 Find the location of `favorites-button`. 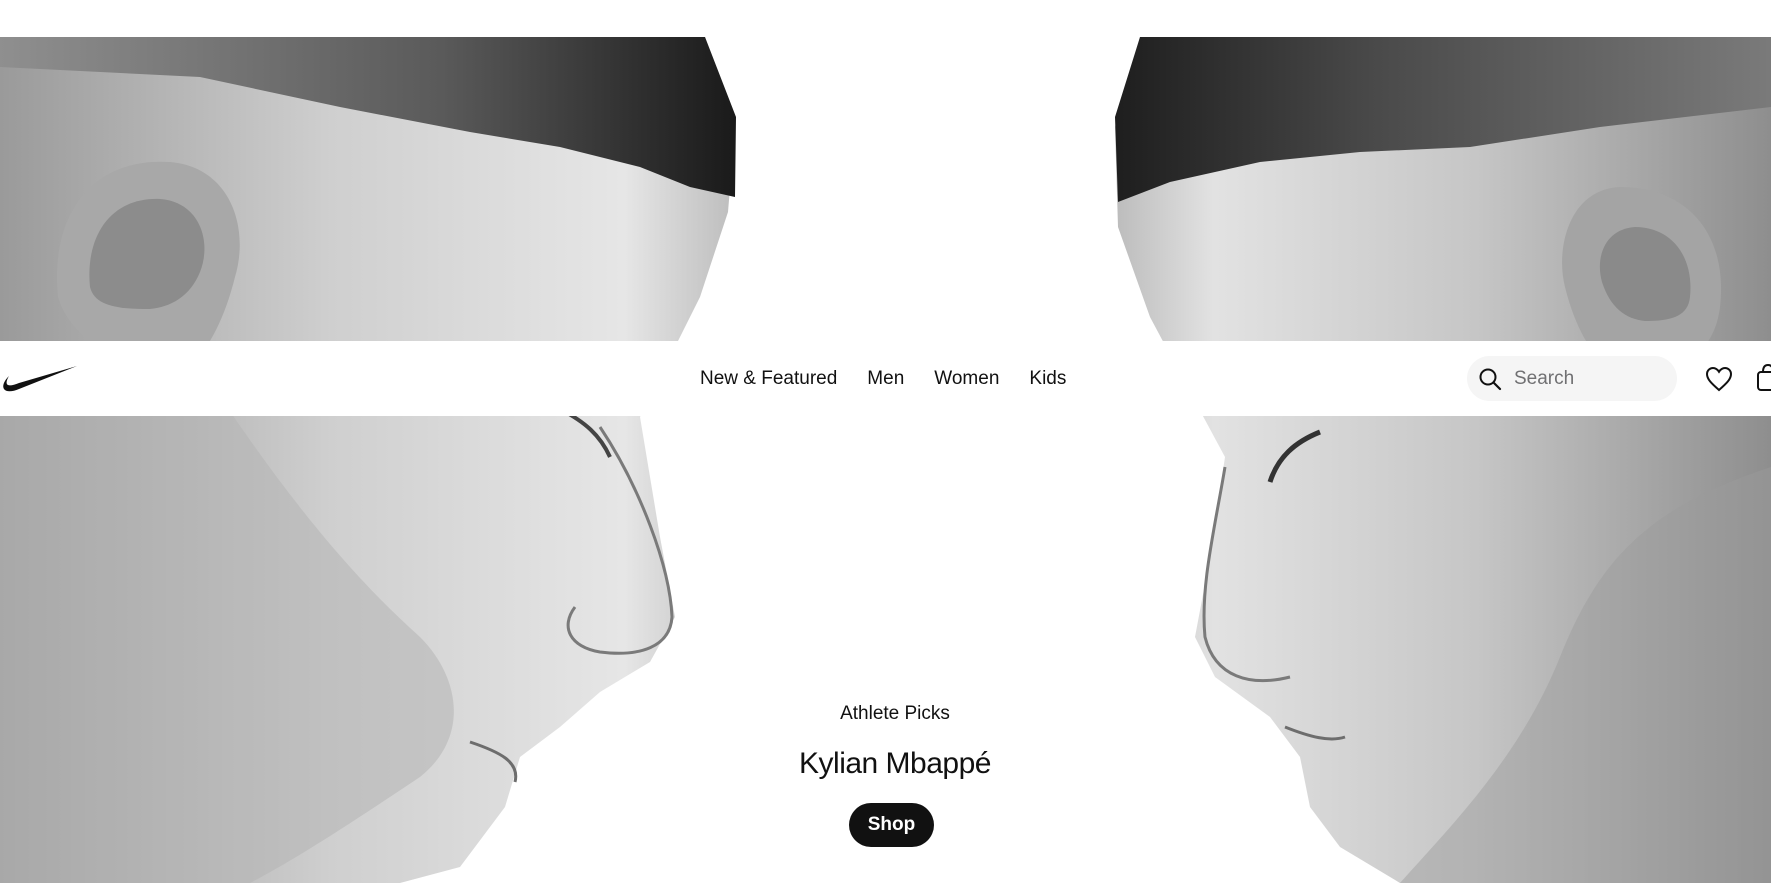

favorites-button is located at coordinates (1719, 379).